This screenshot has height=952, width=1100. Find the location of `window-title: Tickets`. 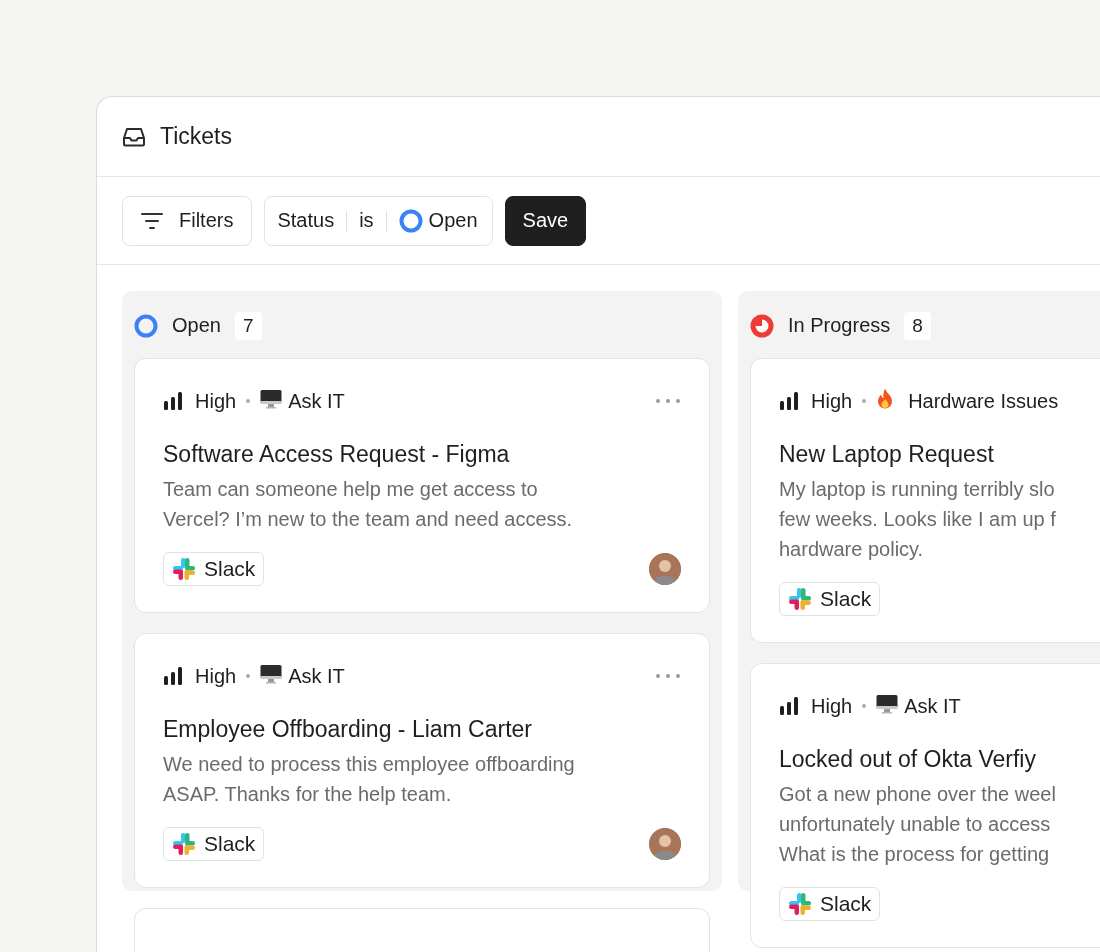

window-title: Tickets is located at coordinates (196, 136).